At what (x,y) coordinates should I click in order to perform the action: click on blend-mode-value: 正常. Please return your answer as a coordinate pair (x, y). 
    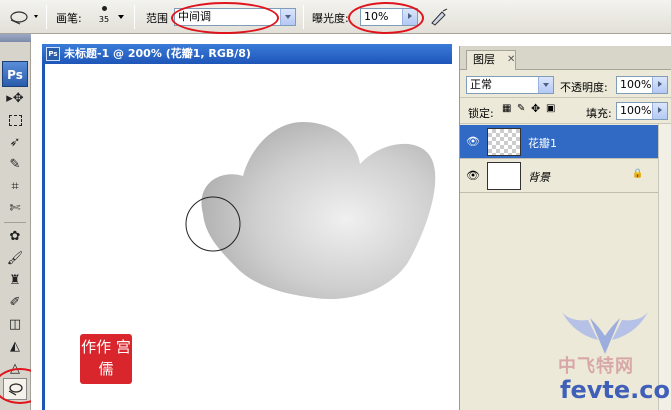
    Looking at the image, I should click on (481, 84).